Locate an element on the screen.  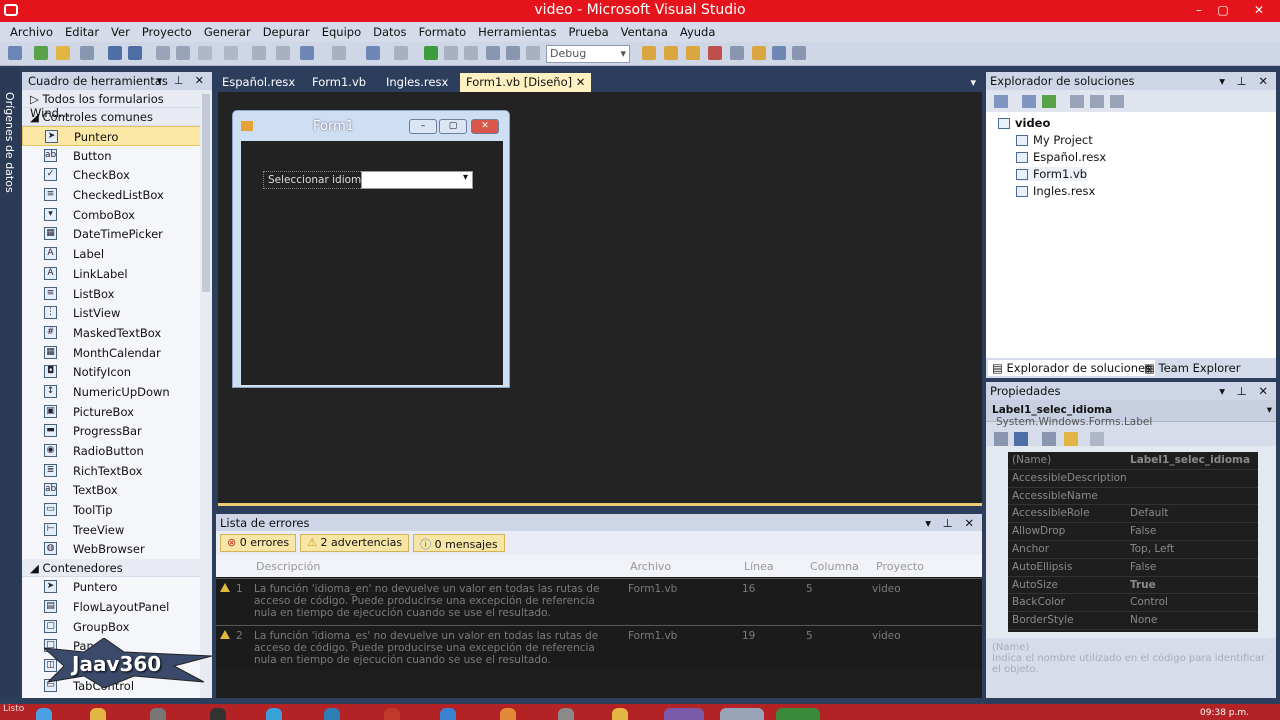
solution-config-select: Debug ▾ is located at coordinates (588, 54).